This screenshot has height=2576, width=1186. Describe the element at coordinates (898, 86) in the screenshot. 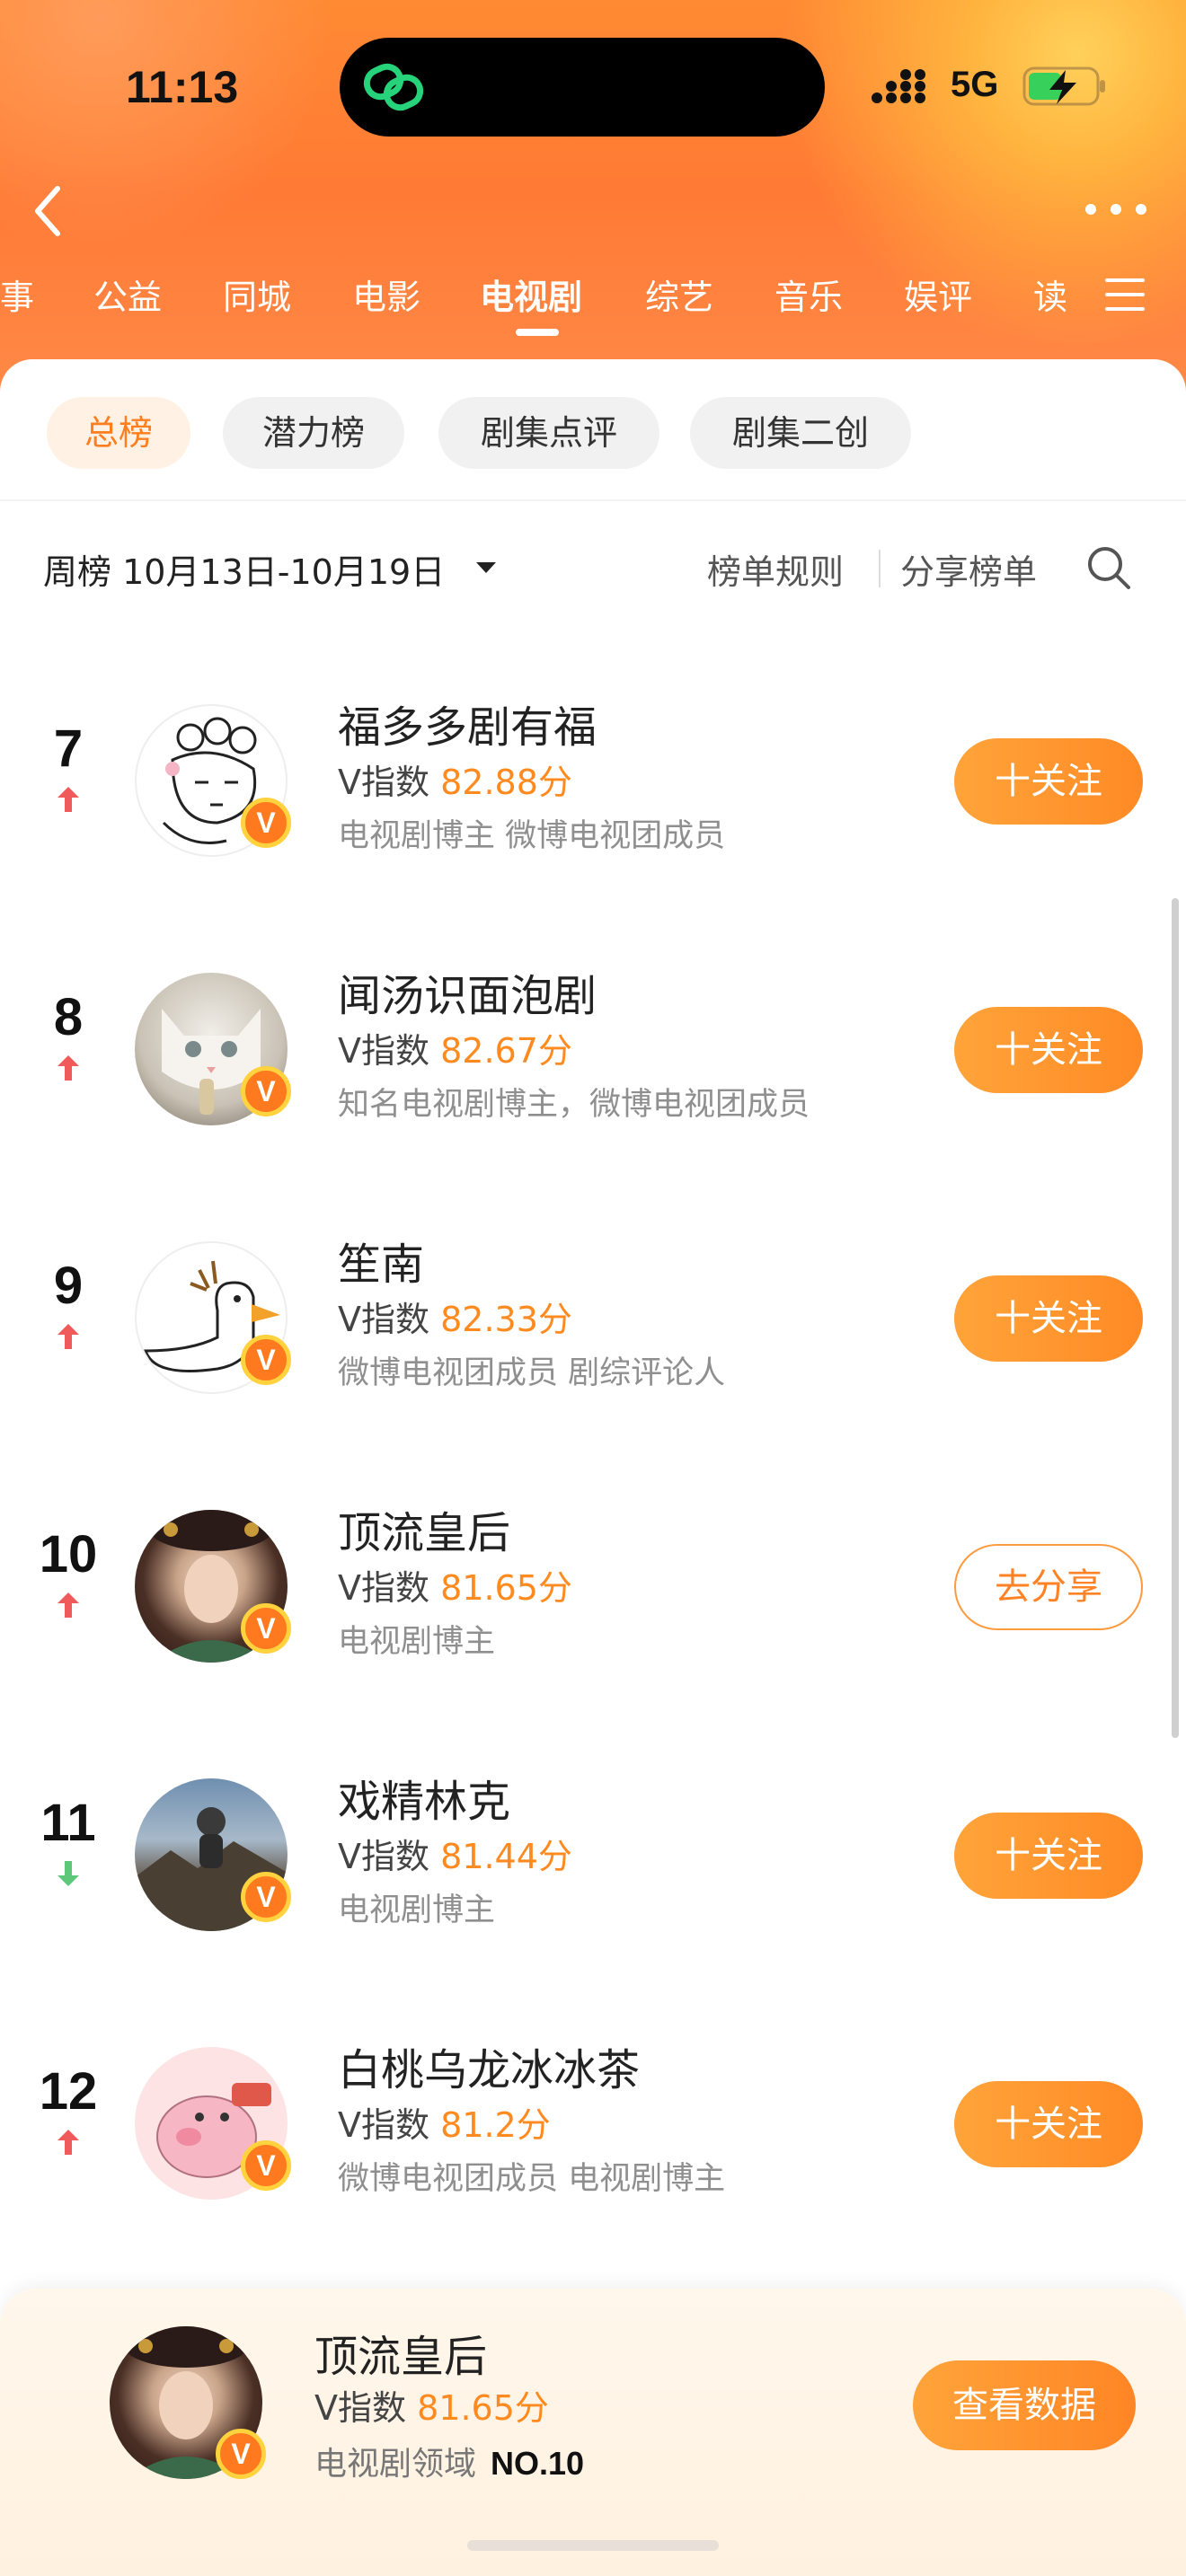

I see `cellular-signal-icon` at that location.